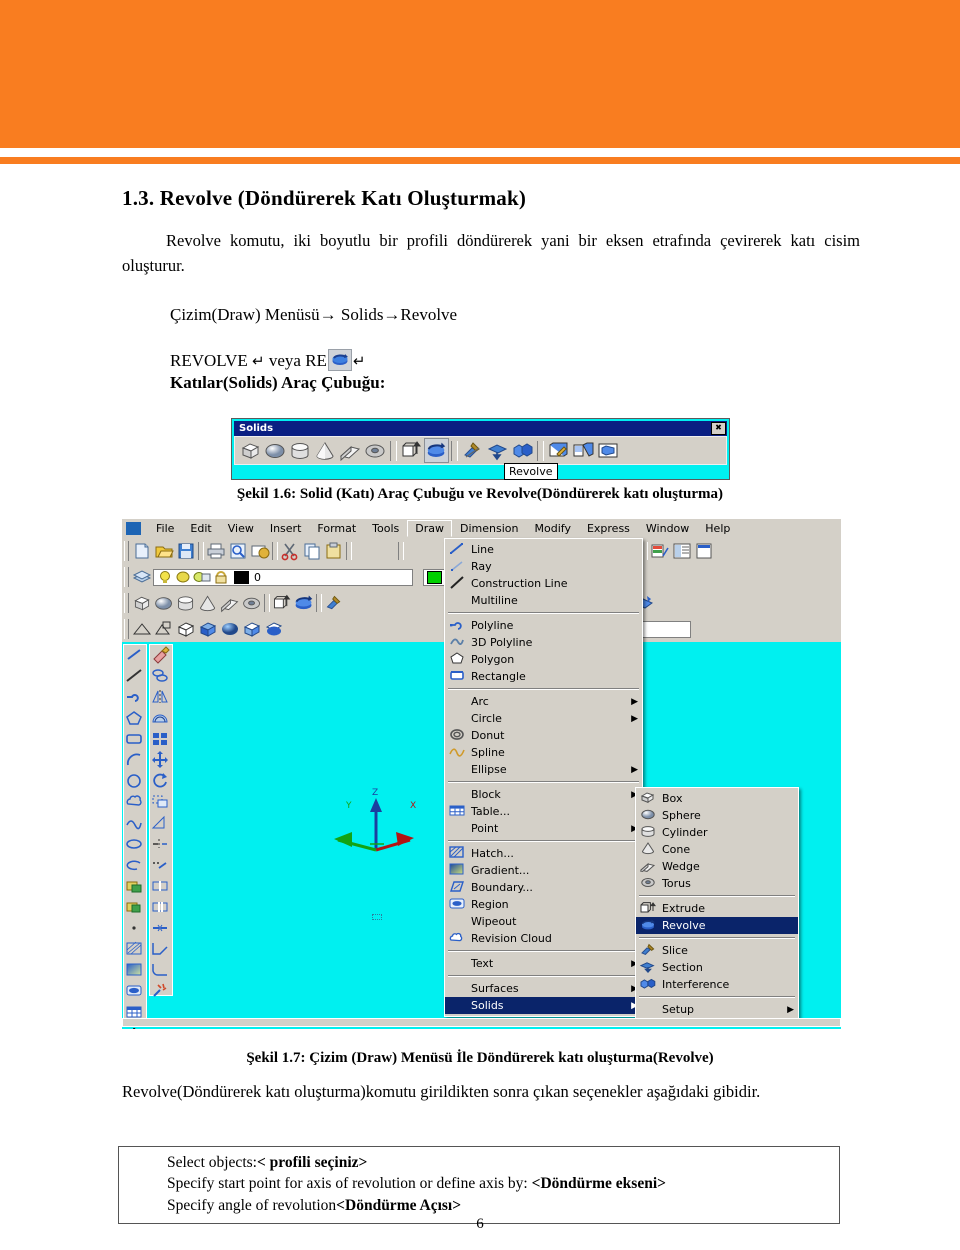  Describe the element at coordinates (161, 865) in the screenshot. I see `extend-icon` at that location.